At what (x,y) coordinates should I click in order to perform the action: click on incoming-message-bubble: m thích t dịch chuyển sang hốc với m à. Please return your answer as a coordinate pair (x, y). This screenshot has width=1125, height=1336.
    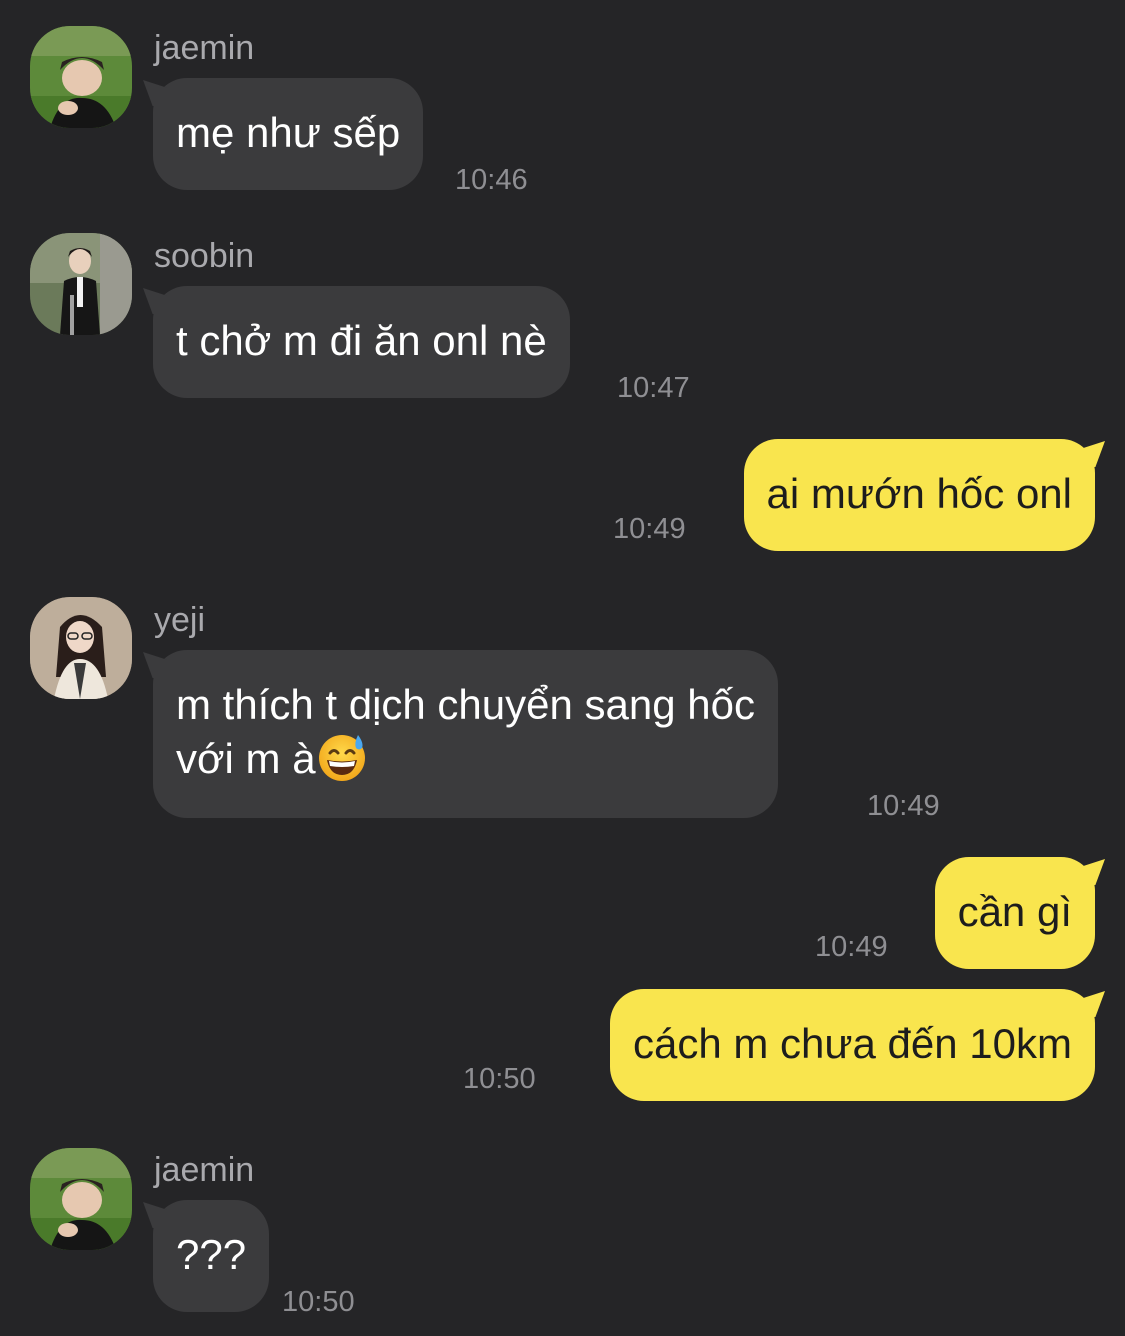
    Looking at the image, I should click on (465, 734).